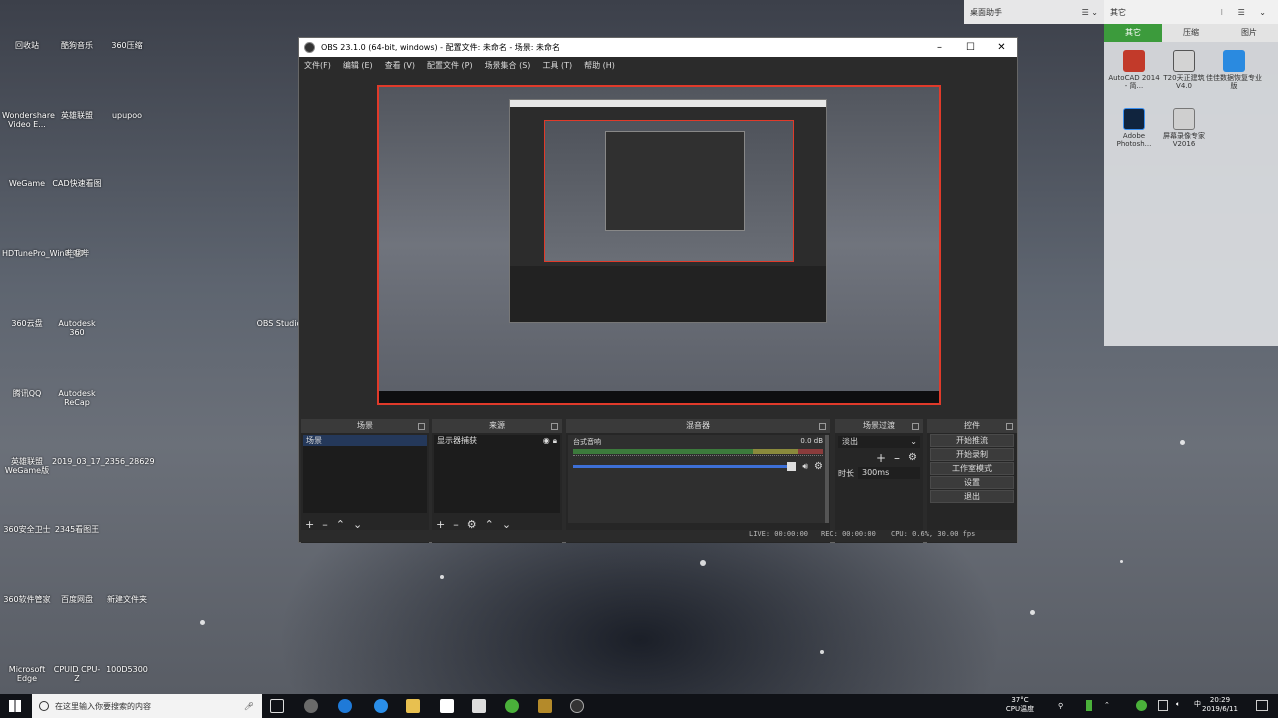 The width and height of the screenshot is (1278, 718). I want to click on desktop-icon-label: CAD快速看图, so click(77, 183).